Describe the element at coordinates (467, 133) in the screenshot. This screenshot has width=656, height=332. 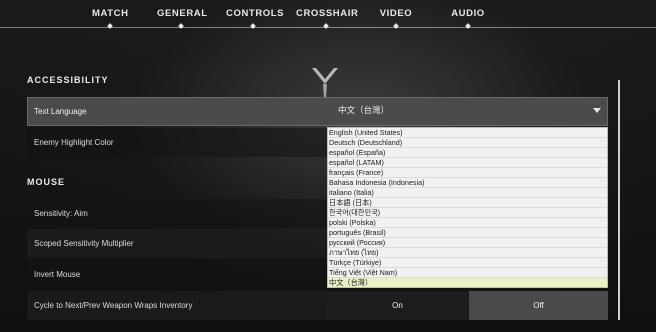
I see `language-option: English (United States)` at that location.